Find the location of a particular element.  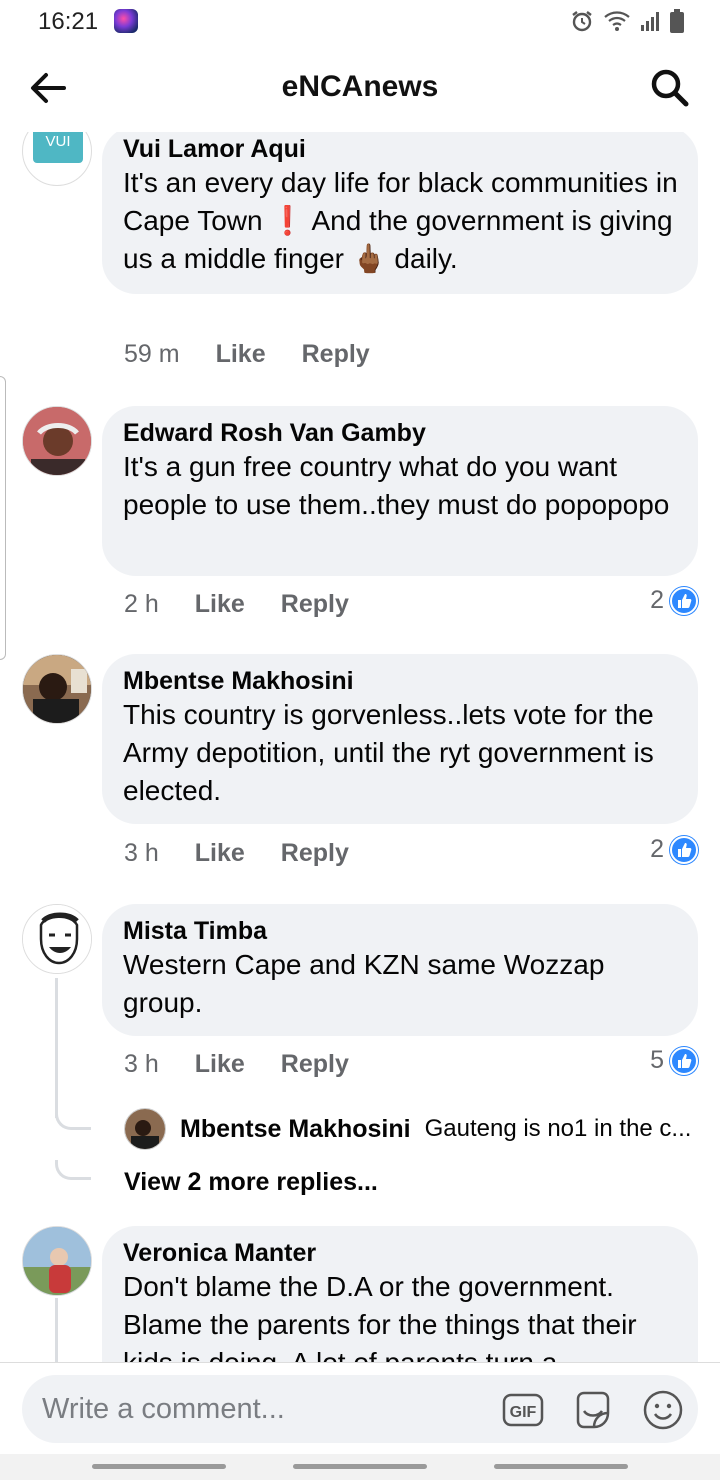

edge-panel-handle is located at coordinates (3, 518).